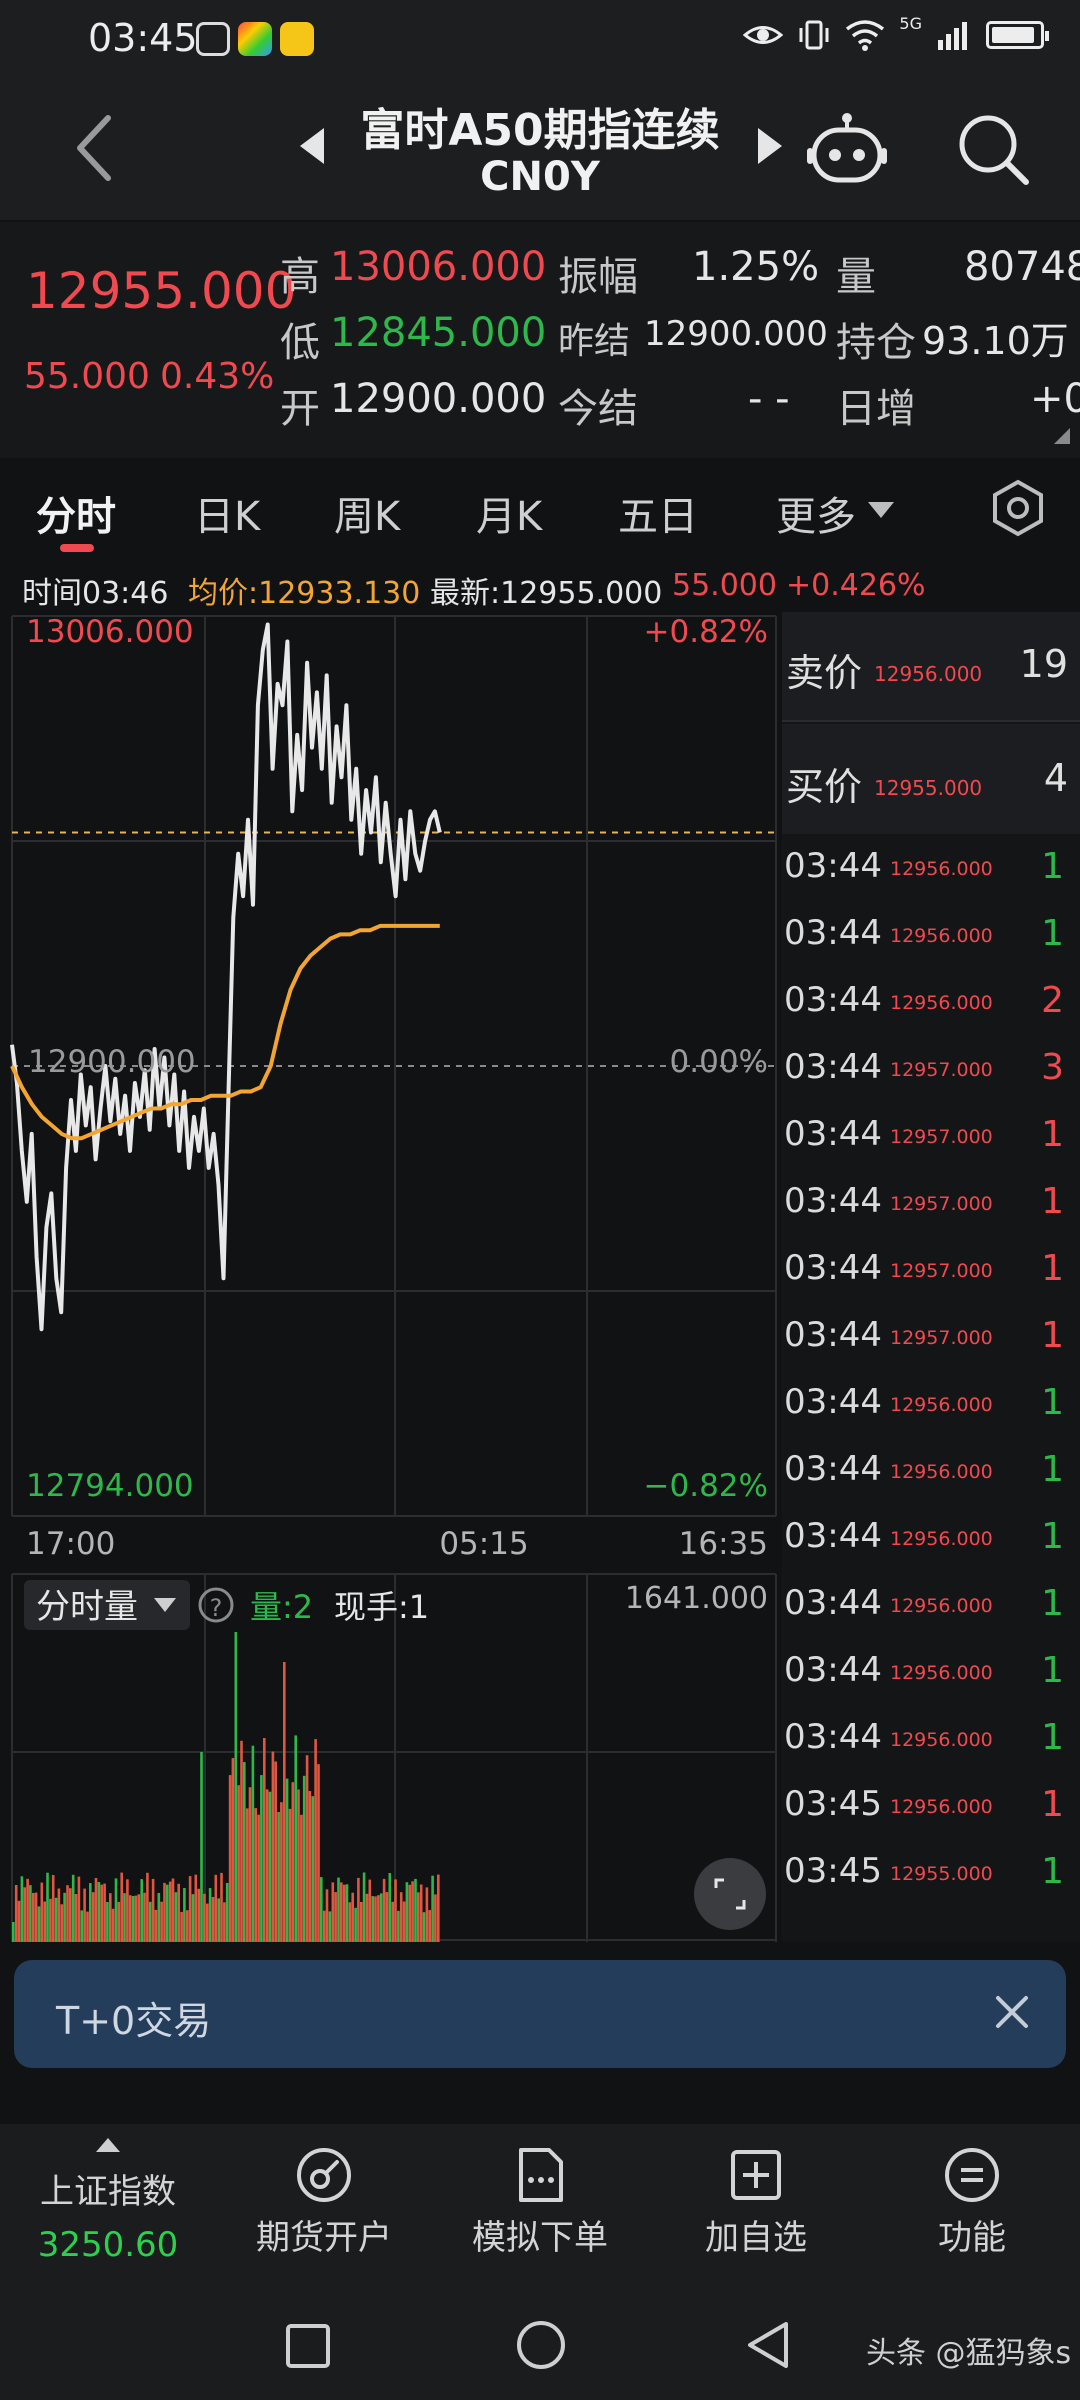 The width and height of the screenshot is (1080, 2400). I want to click on change-pct-readout: +0.426%, so click(856, 585).